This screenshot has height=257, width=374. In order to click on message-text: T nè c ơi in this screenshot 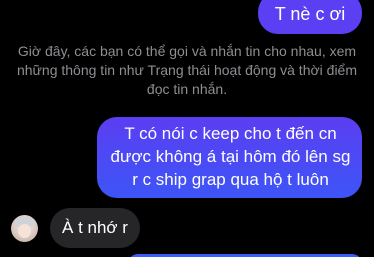, I will do `click(310, 14)`.